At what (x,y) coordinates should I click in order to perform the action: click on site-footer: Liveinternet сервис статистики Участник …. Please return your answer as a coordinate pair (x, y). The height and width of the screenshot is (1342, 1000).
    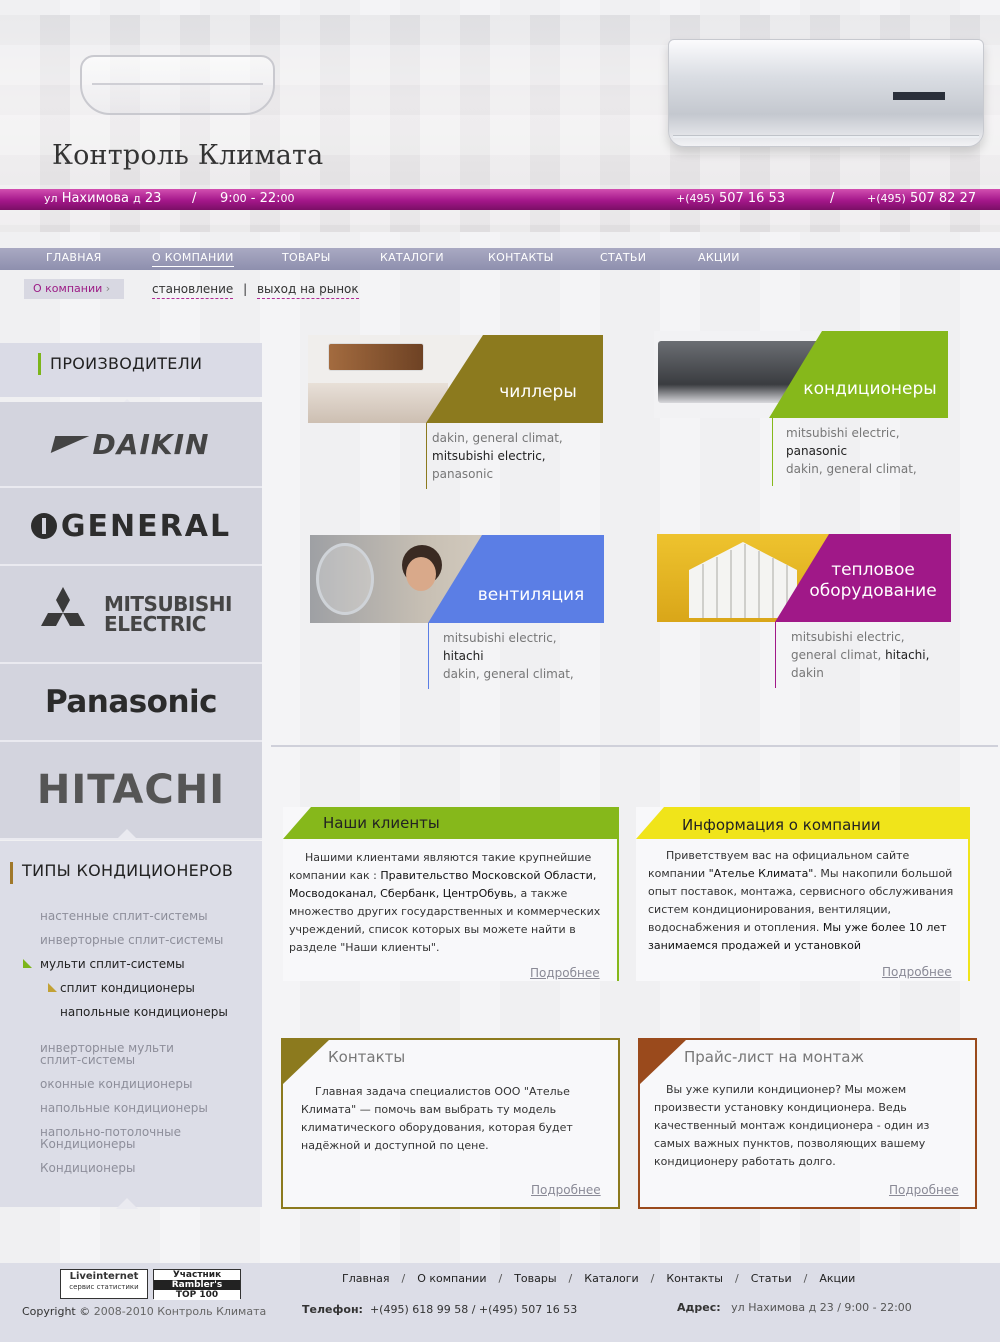
    Looking at the image, I should click on (500, 1302).